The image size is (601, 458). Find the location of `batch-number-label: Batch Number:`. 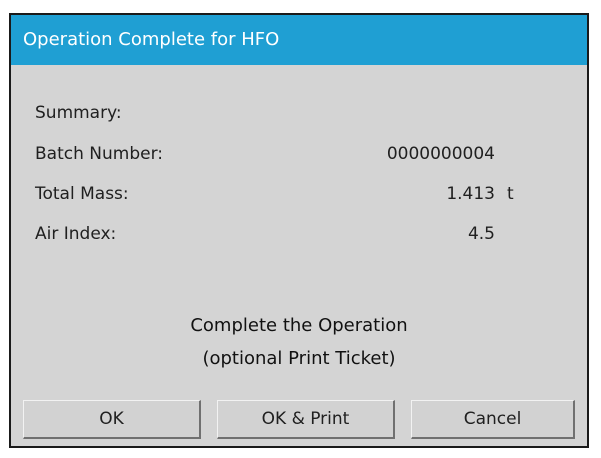

batch-number-label: Batch Number: is located at coordinates (99, 154).